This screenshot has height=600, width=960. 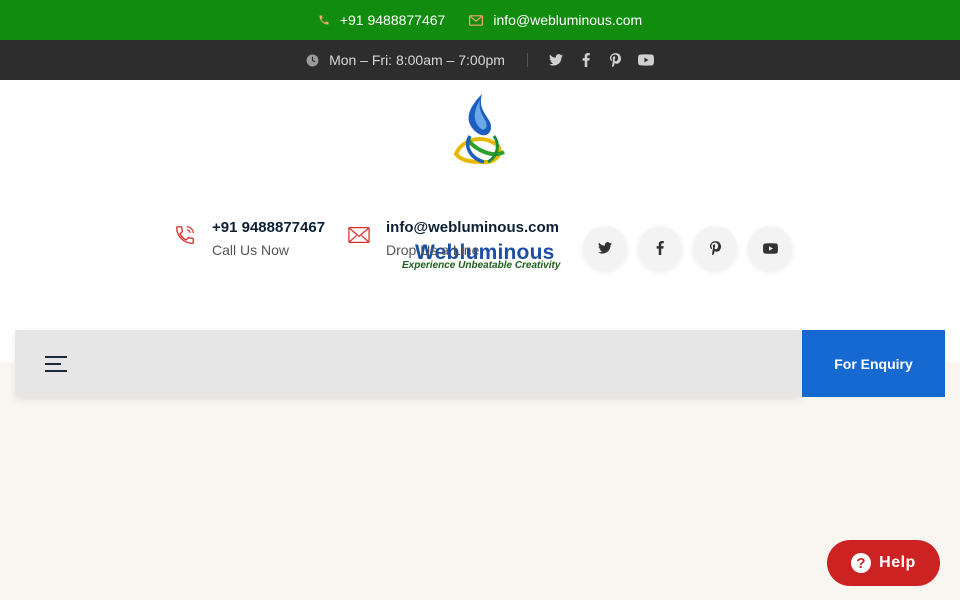 What do you see at coordinates (269, 227) in the screenshot?
I see `contact-phone-value: +91 9488877467` at bounding box center [269, 227].